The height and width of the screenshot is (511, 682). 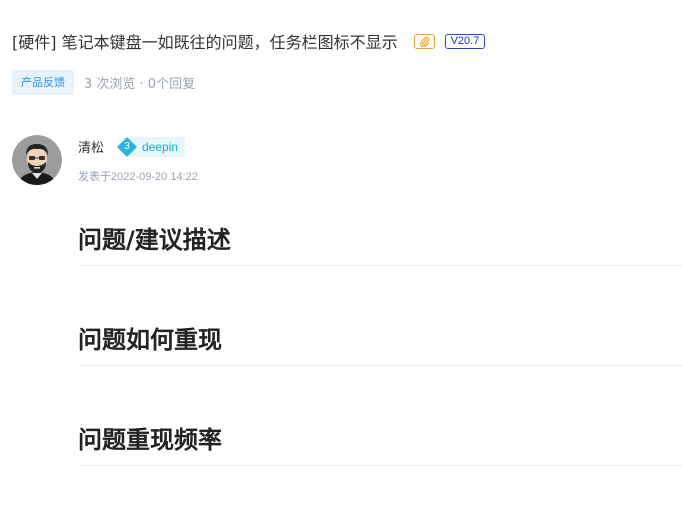 What do you see at coordinates (150, 340) in the screenshot?
I see `section-heading: 问题如何重现` at bounding box center [150, 340].